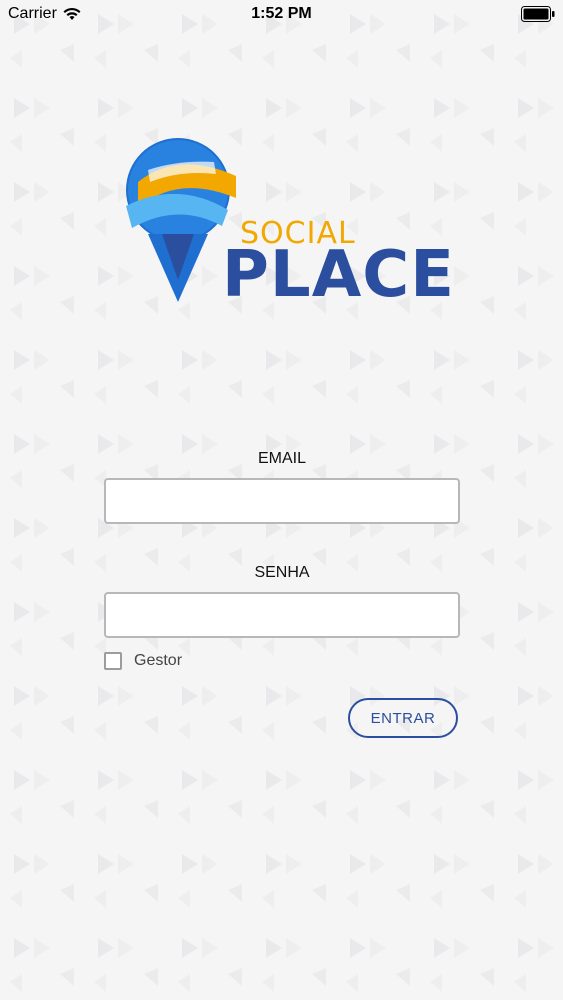 The height and width of the screenshot is (1000, 563). What do you see at coordinates (403, 718) in the screenshot?
I see `entrar-button: ENTRAR` at bounding box center [403, 718].